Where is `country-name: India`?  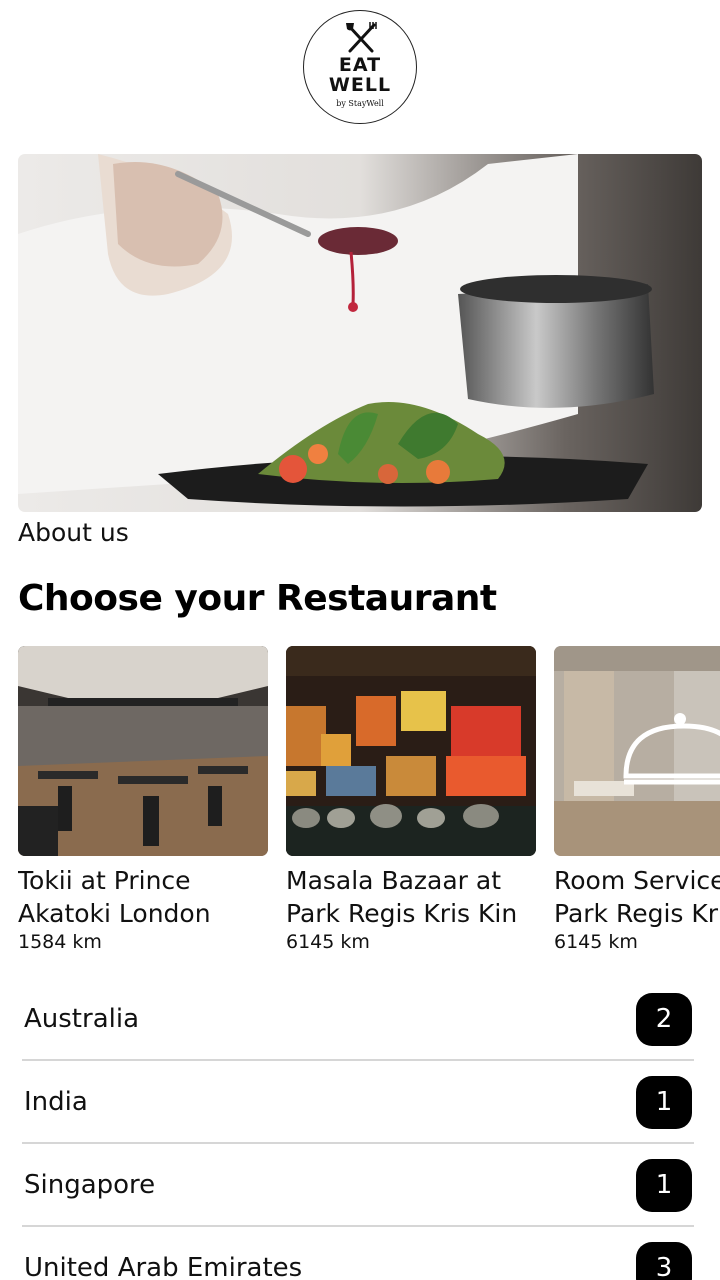
country-name: India is located at coordinates (56, 1102).